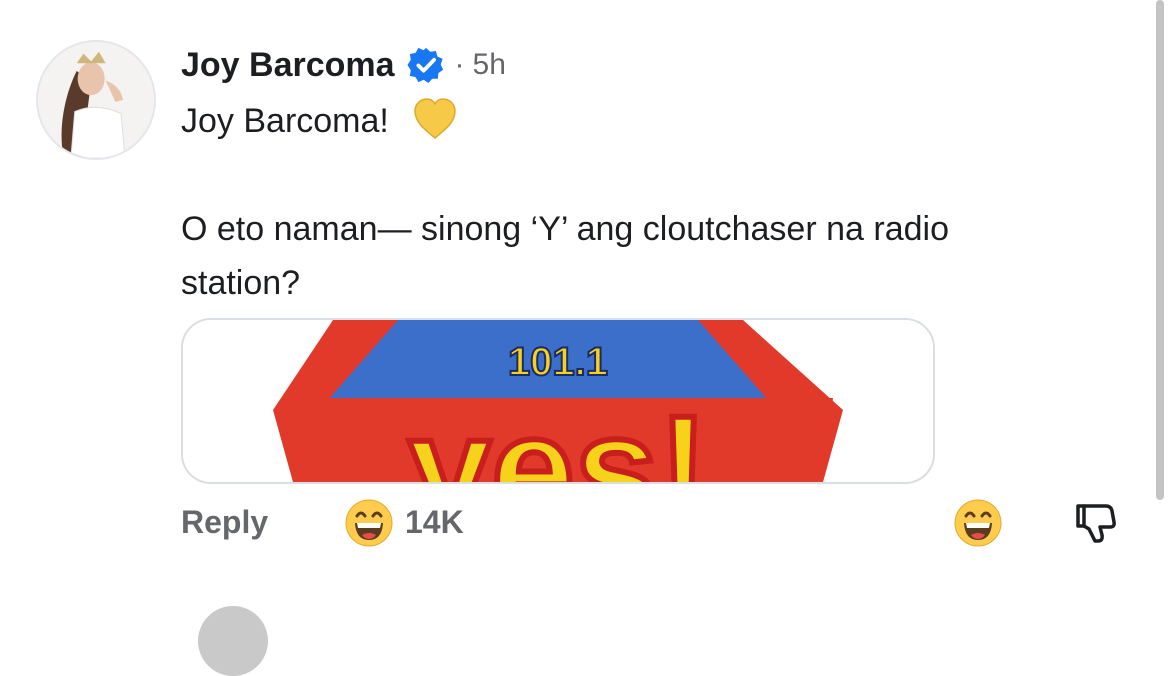 The width and height of the screenshot is (1170, 676). Describe the element at coordinates (558, 362) in the screenshot. I see `logo-frequency: 101.1` at that location.